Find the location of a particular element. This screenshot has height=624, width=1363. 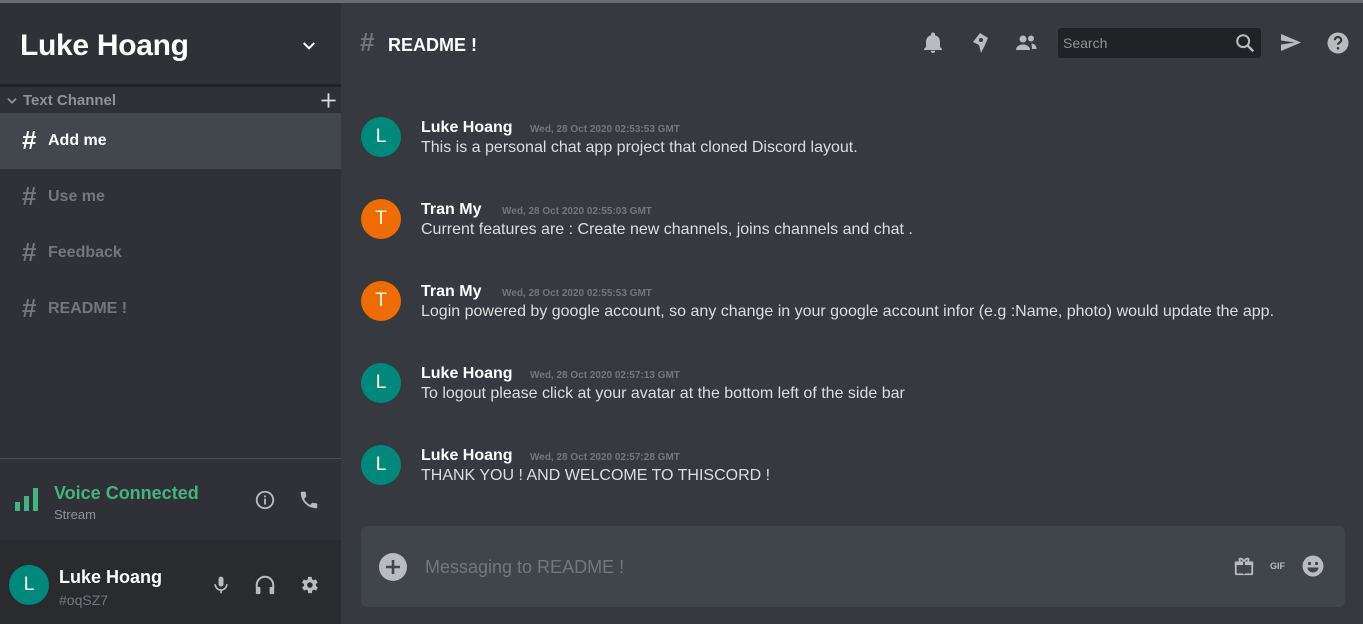

members-icon is located at coordinates (1026, 43).